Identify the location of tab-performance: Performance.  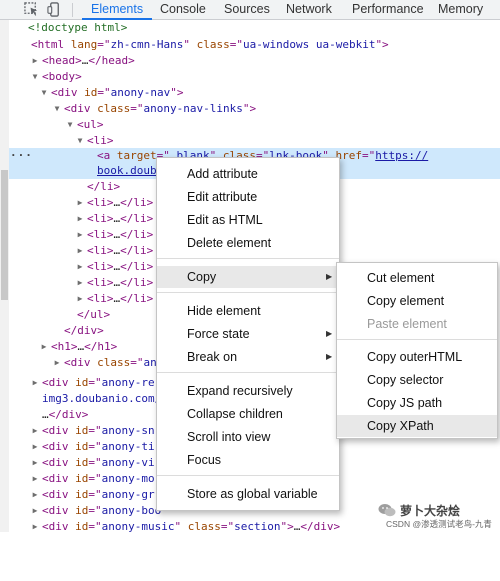
(388, 9).